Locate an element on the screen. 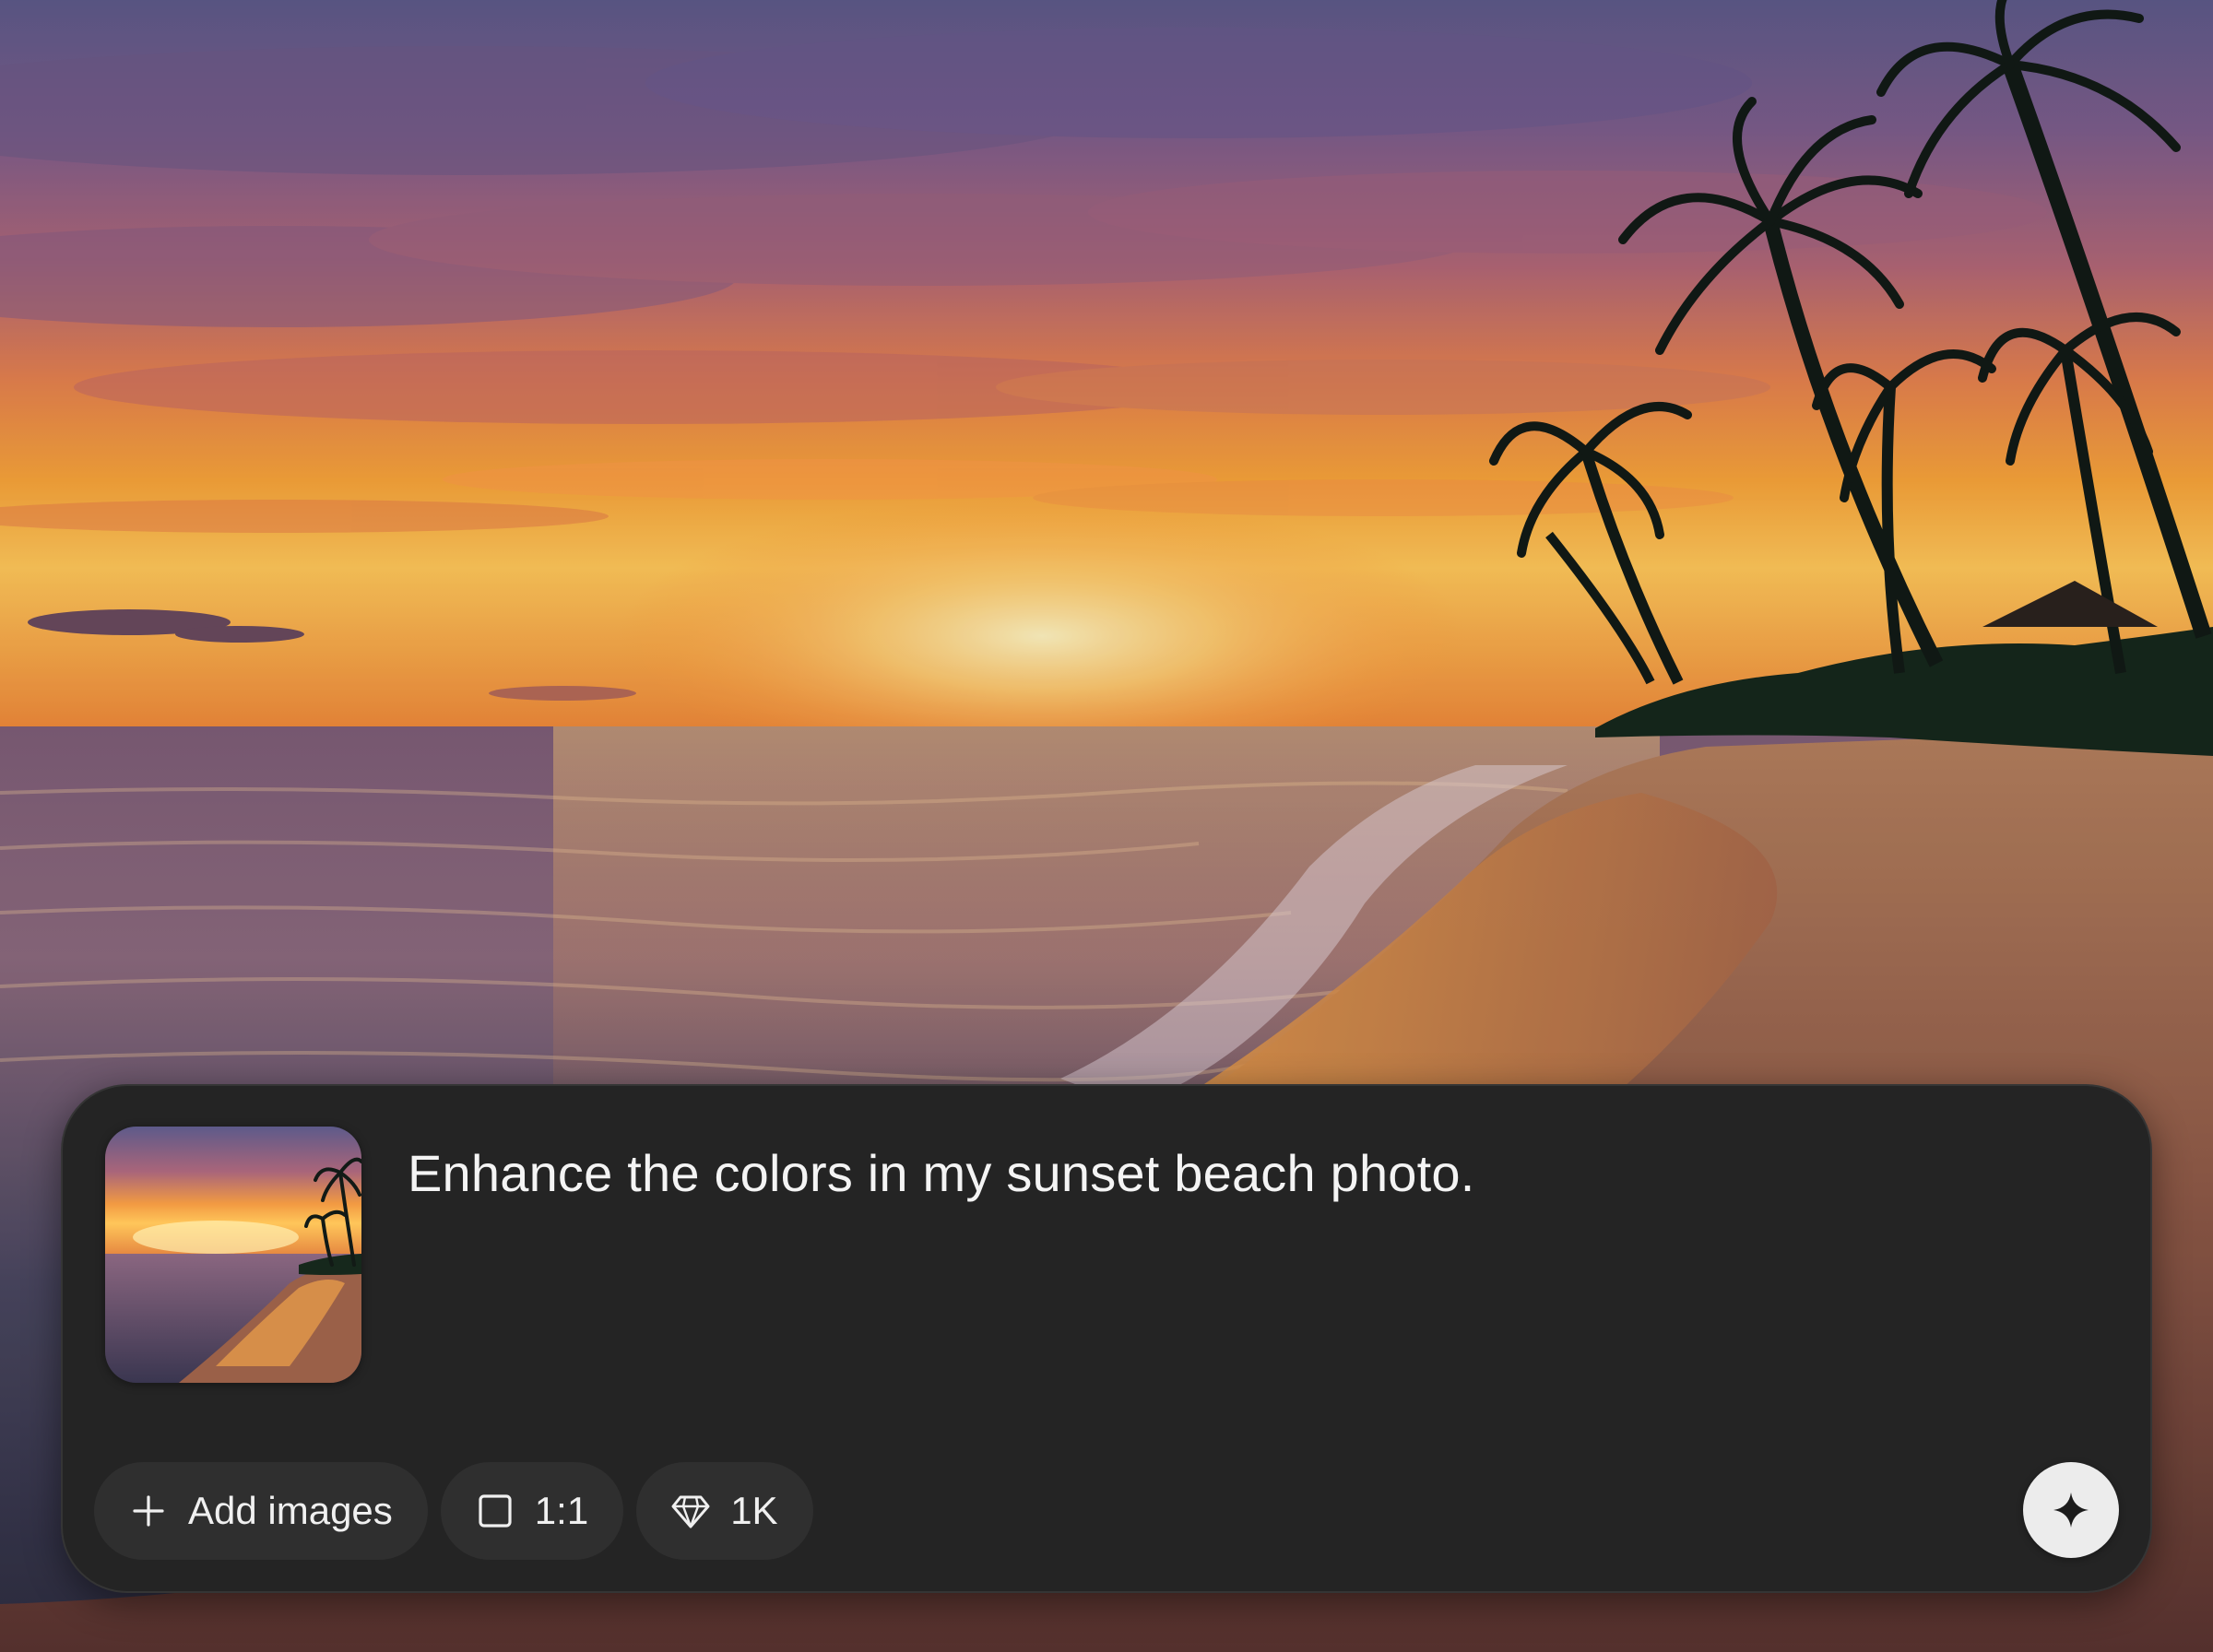 This screenshot has height=1652, width=2213. image-thumbnail-icon is located at coordinates (233, 1255).